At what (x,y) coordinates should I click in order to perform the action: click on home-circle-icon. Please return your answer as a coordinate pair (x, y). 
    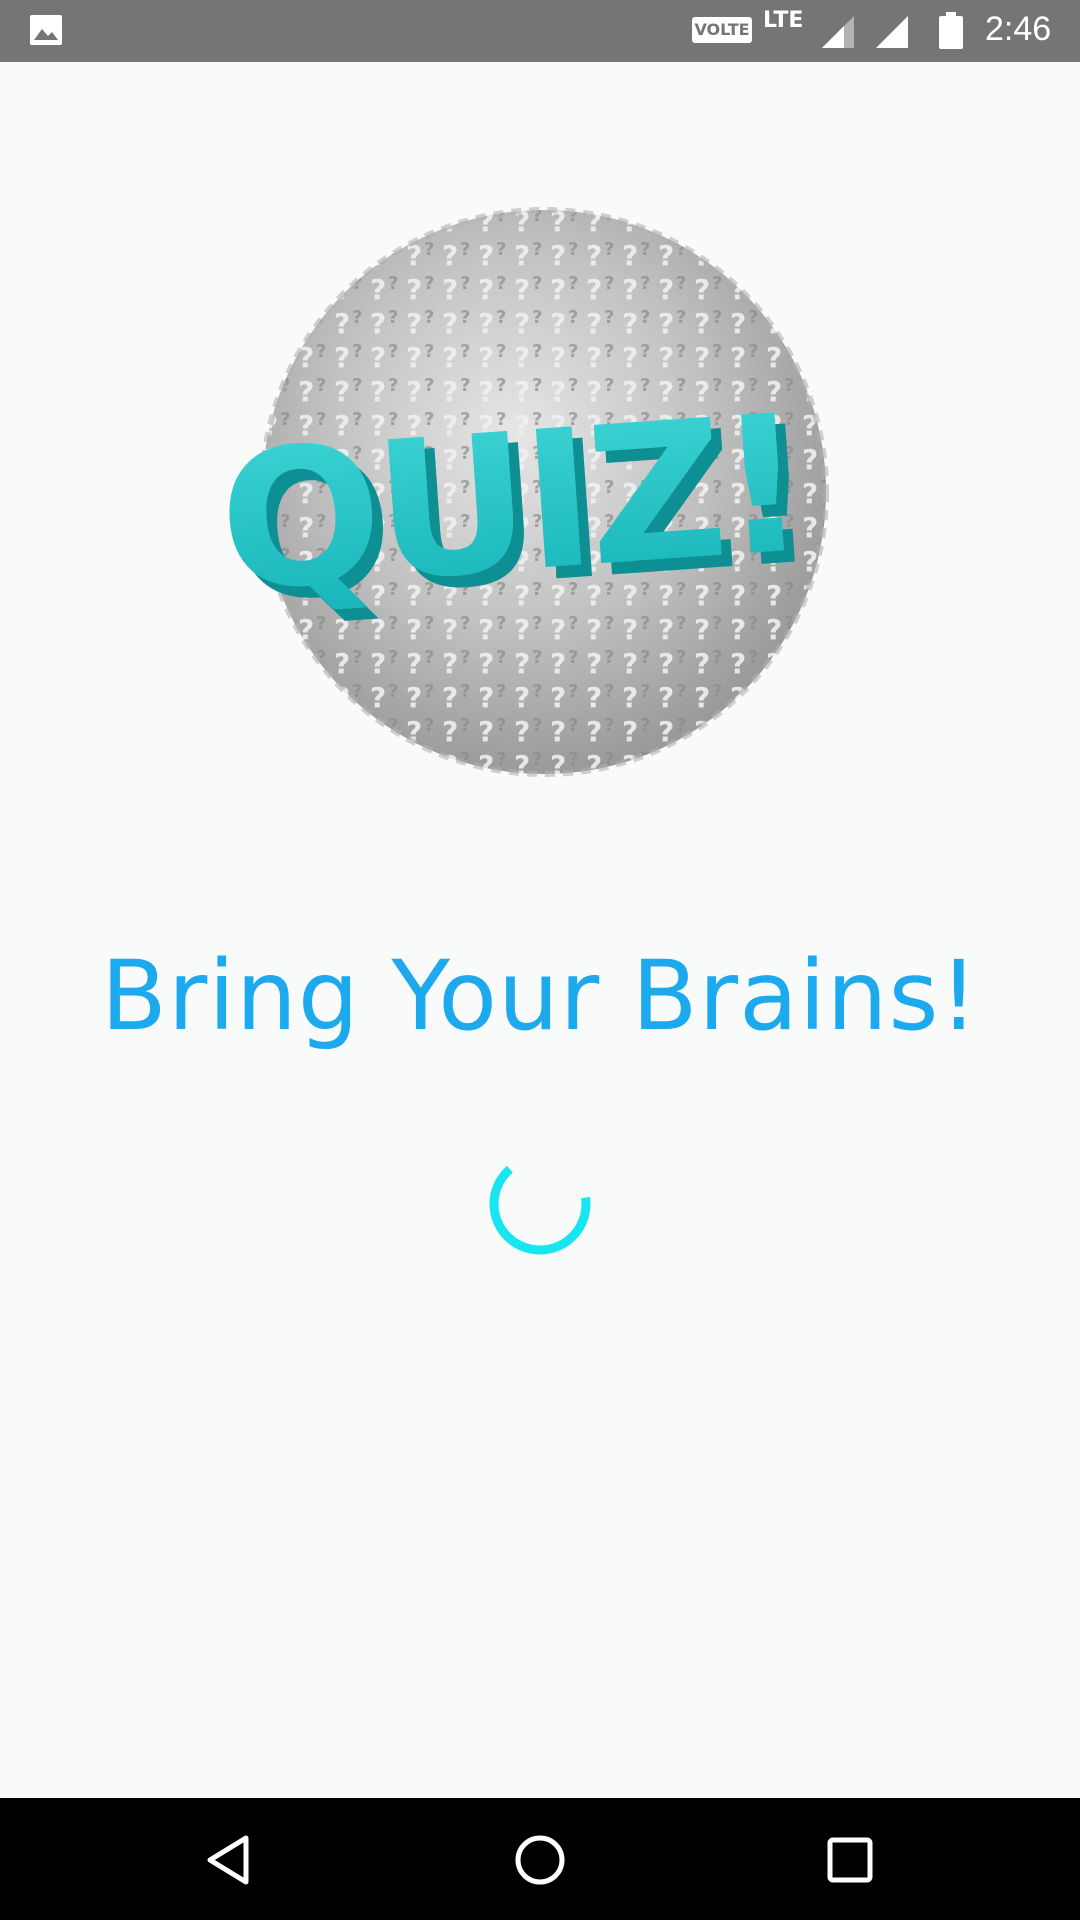
    Looking at the image, I should click on (540, 1860).